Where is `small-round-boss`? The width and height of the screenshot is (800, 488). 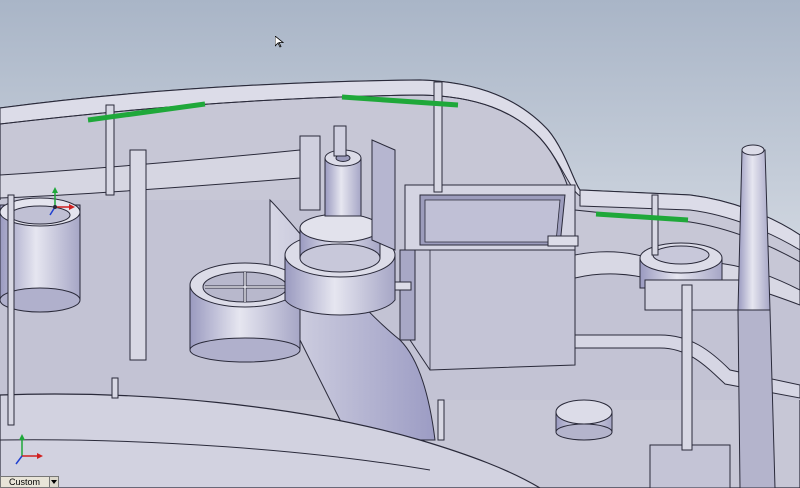
small-round-boss is located at coordinates (584, 420).